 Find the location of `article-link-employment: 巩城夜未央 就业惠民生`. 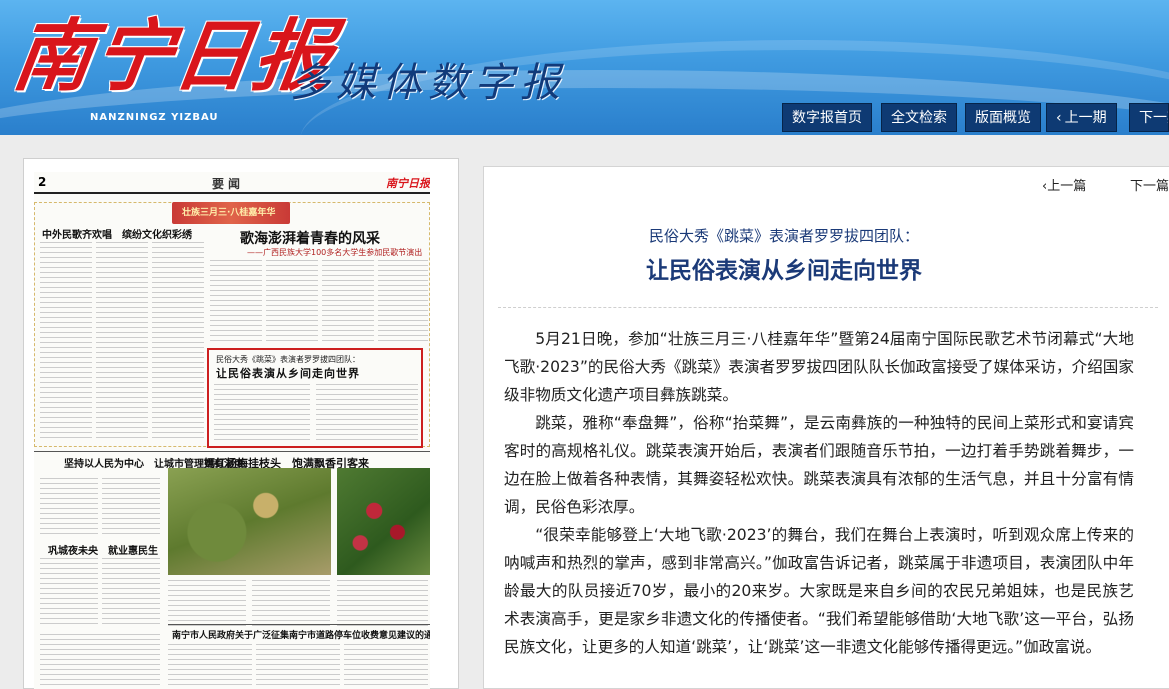

article-link-employment: 巩城夜未央 就业惠民生 is located at coordinates (103, 549).